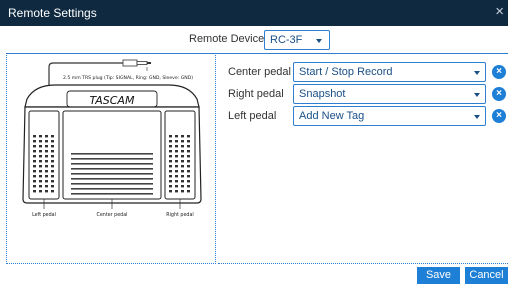 The width and height of the screenshot is (508, 284). What do you see at coordinates (149, 63) in the screenshot?
I see `plug-tip-icon` at bounding box center [149, 63].